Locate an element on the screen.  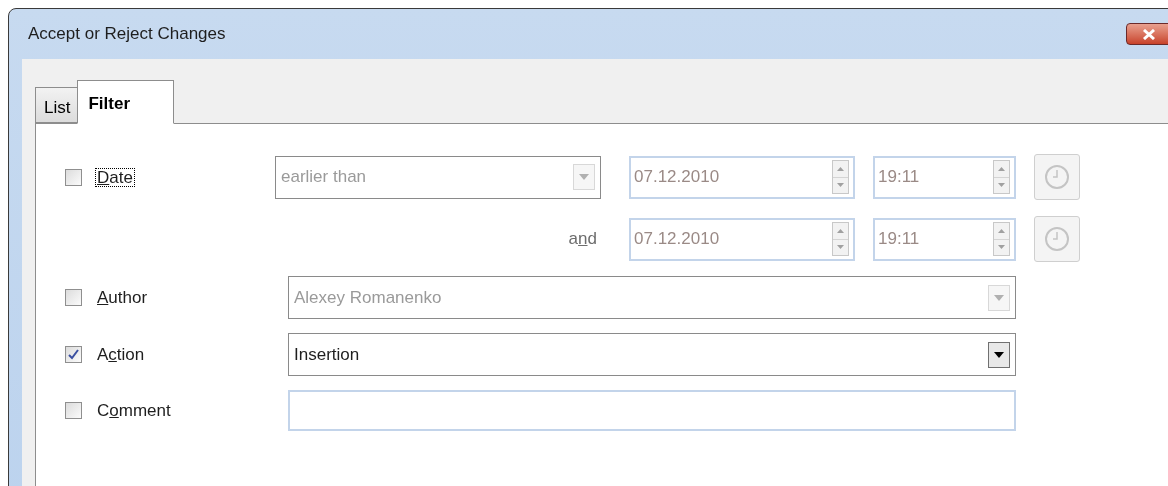
close-icon is located at coordinates (1149, 34).